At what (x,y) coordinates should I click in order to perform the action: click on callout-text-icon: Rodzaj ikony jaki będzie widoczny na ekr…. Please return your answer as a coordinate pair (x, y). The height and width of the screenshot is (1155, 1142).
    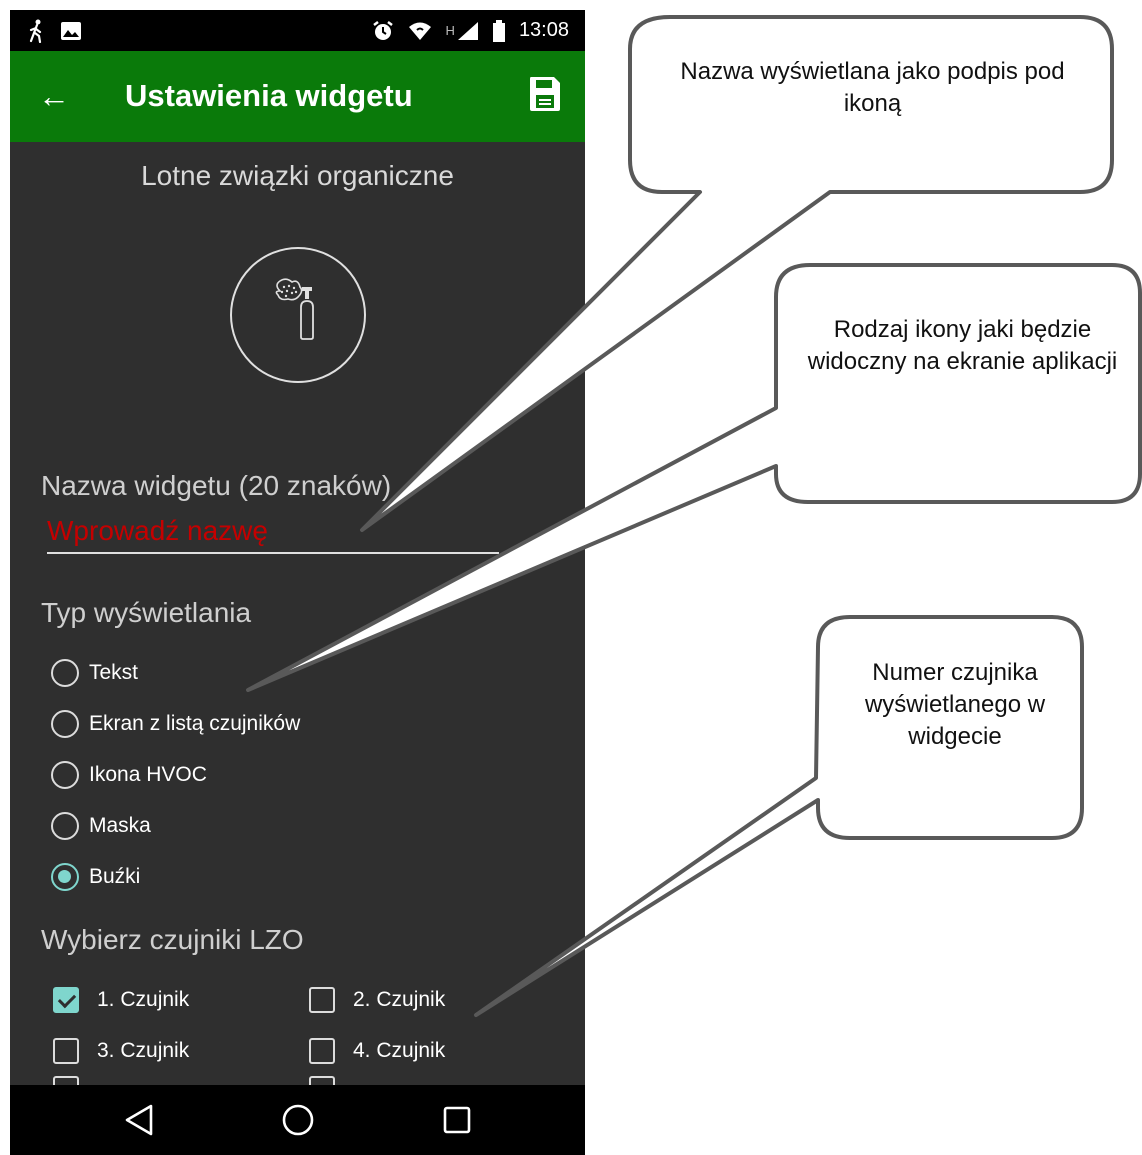
    Looking at the image, I should click on (962, 345).